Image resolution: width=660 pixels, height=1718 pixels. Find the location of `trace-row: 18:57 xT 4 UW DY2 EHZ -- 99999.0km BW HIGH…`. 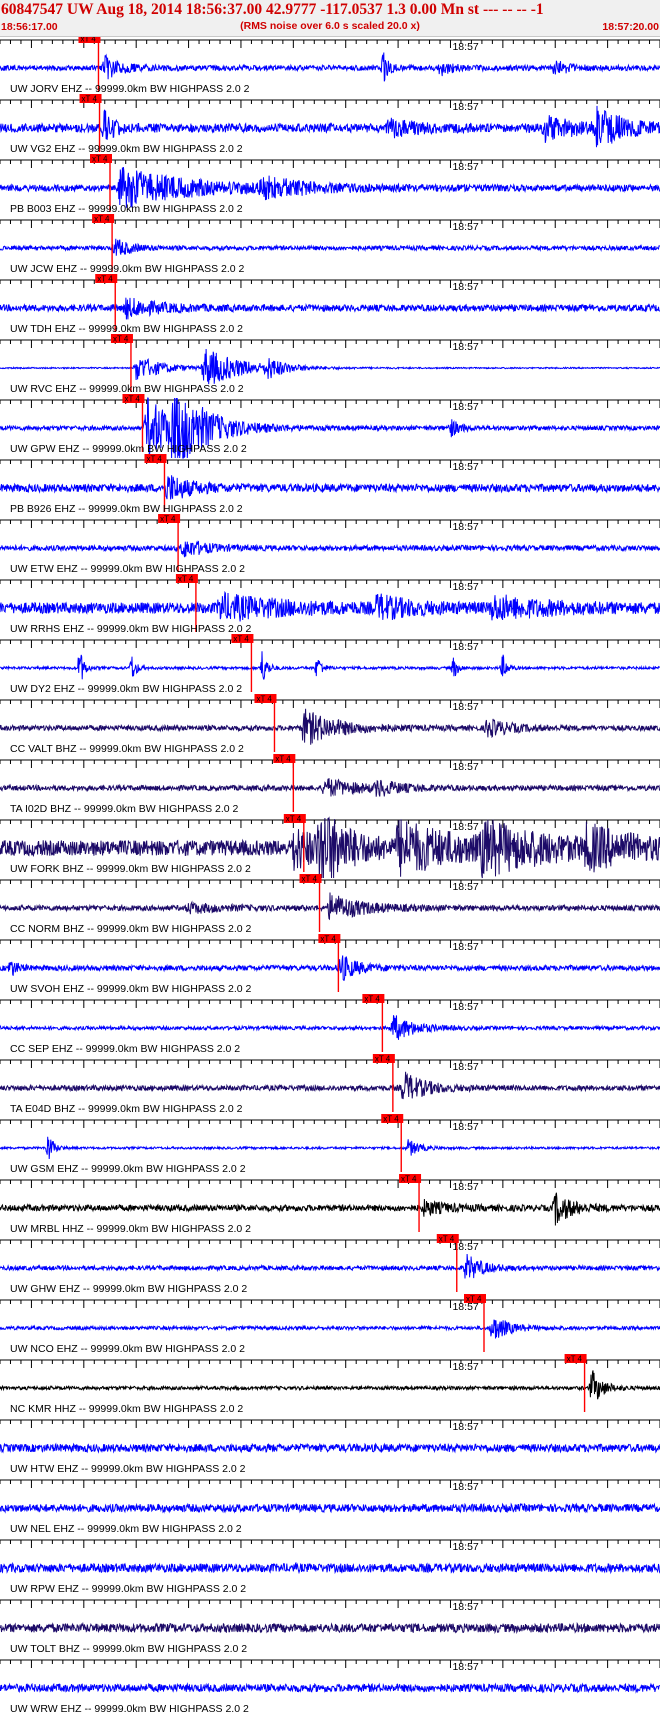

trace-row: 18:57 xT 4 UW DY2 EHZ -- 99999.0km BW HIGH… is located at coordinates (330, 664).